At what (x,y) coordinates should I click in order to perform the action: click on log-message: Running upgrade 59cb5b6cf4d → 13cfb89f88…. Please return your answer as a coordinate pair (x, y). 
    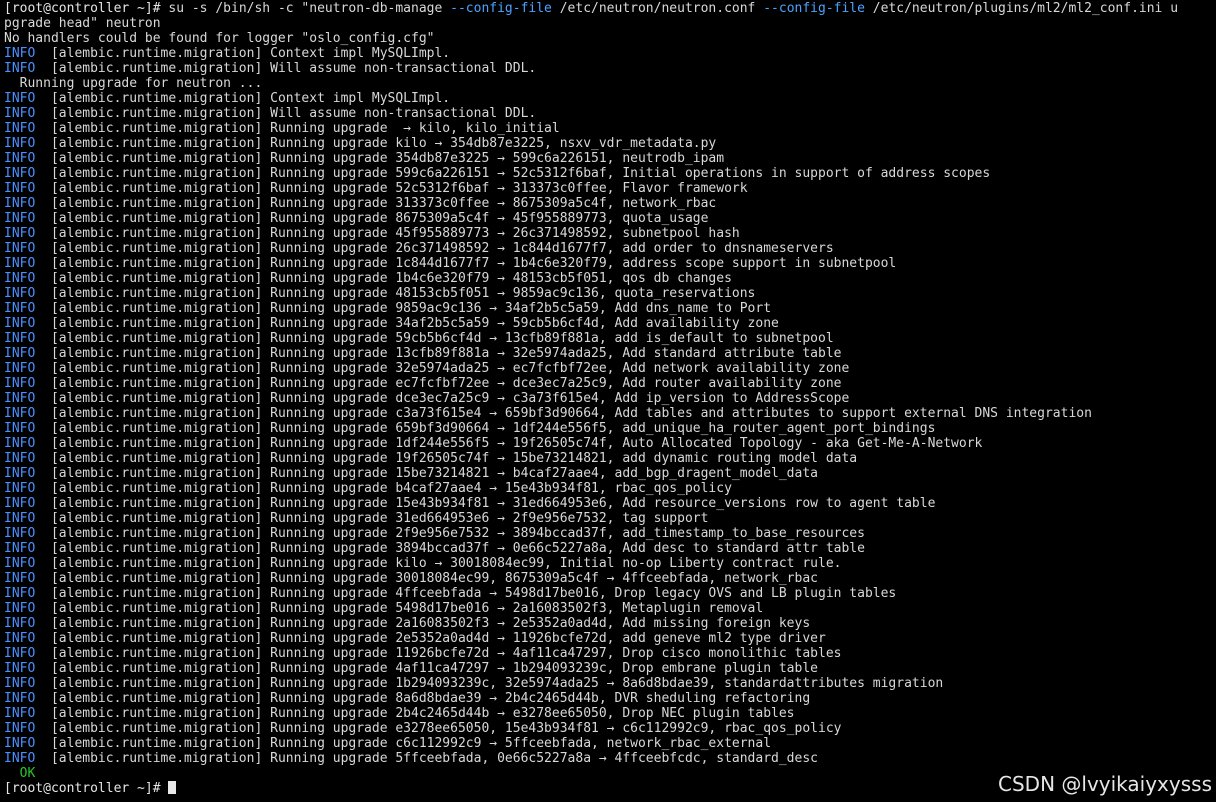
    Looking at the image, I should click on (552, 338).